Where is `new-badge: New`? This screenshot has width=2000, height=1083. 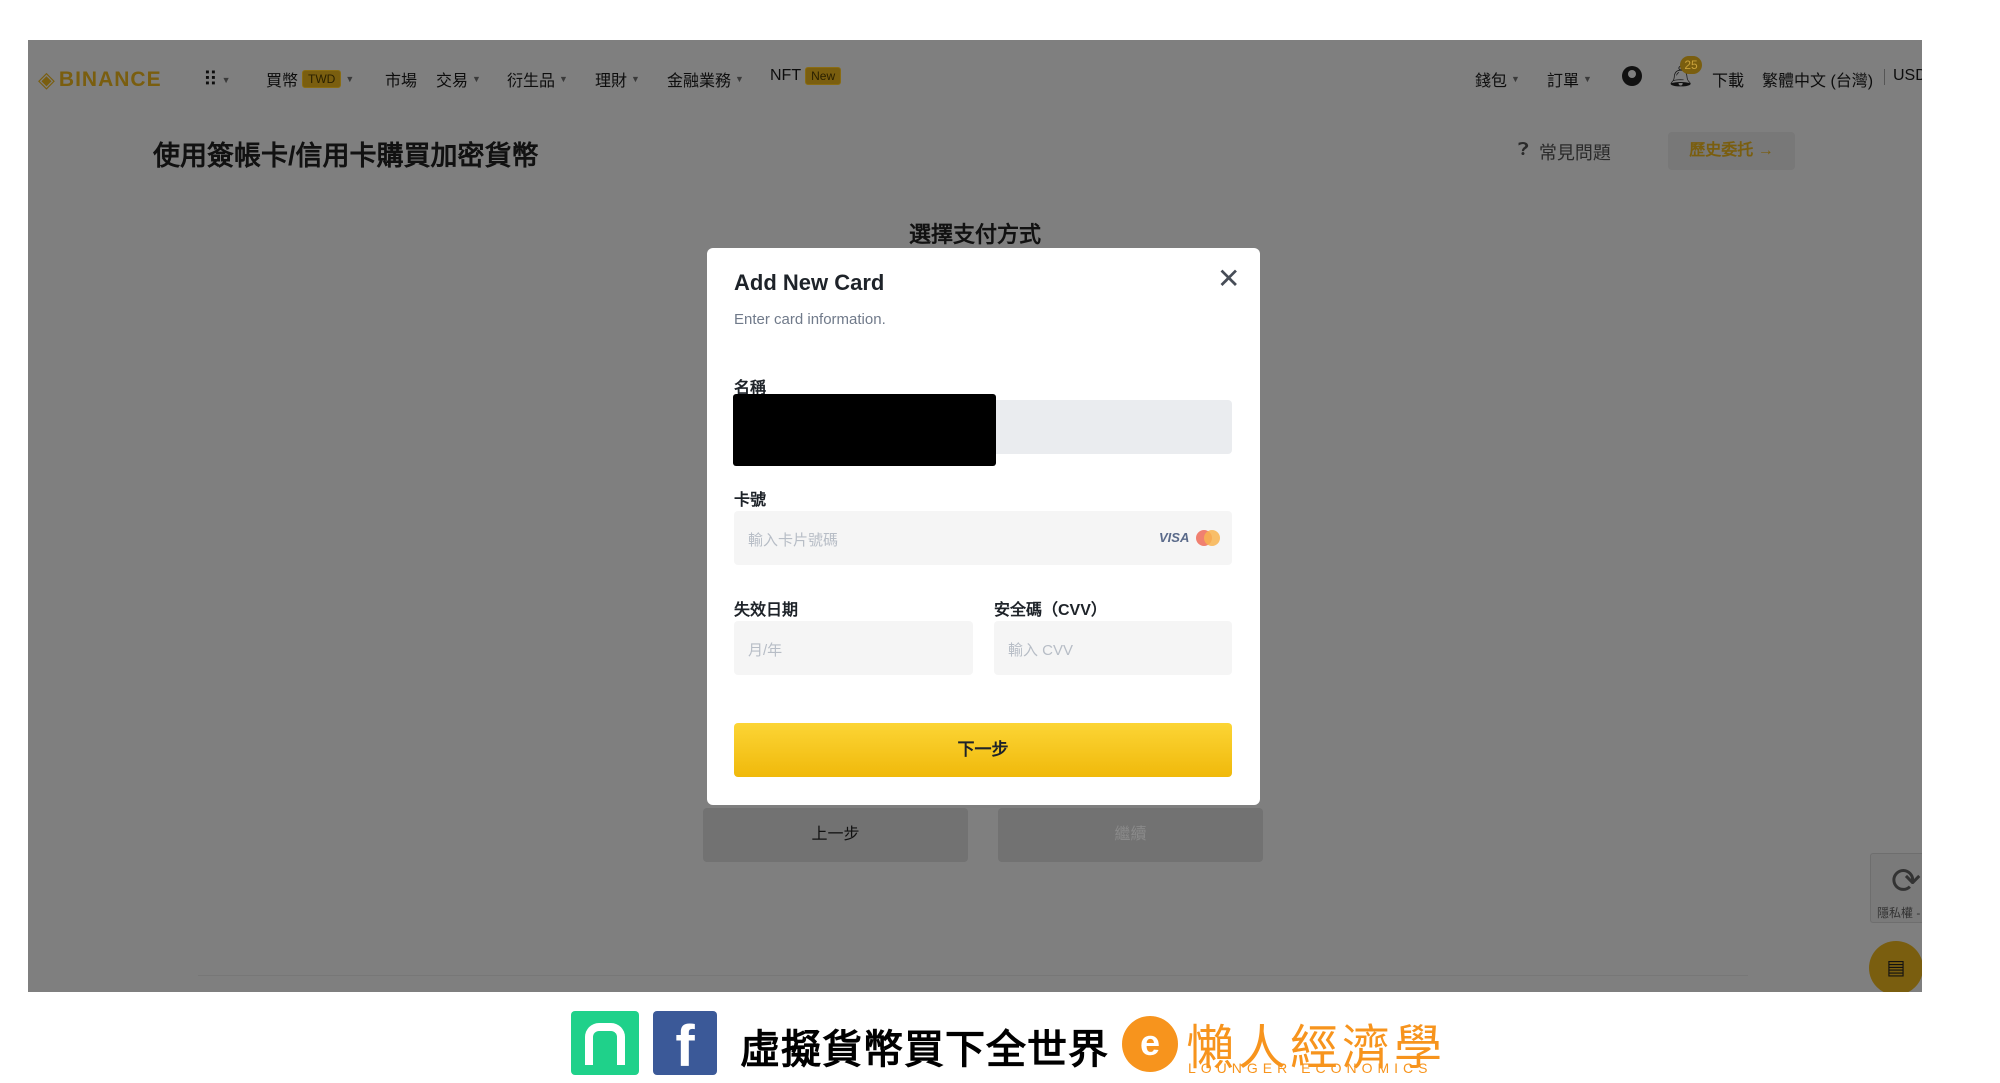
new-badge: New is located at coordinates (823, 76).